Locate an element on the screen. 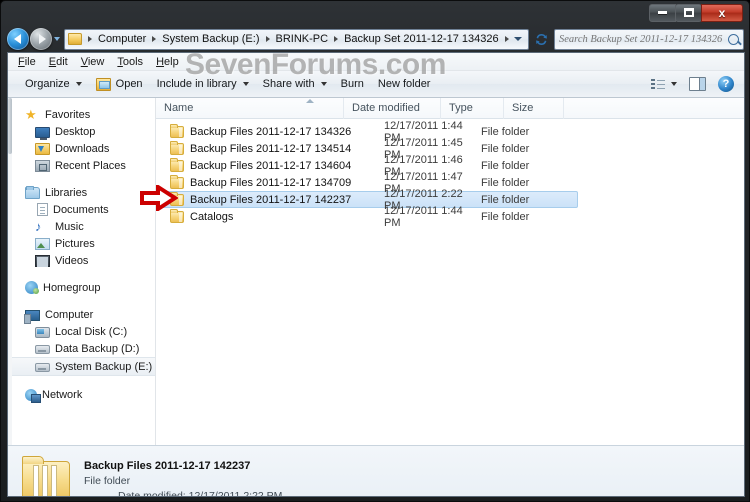 The height and width of the screenshot is (502, 750). menu-item-edit: Edit is located at coordinates (58, 62).